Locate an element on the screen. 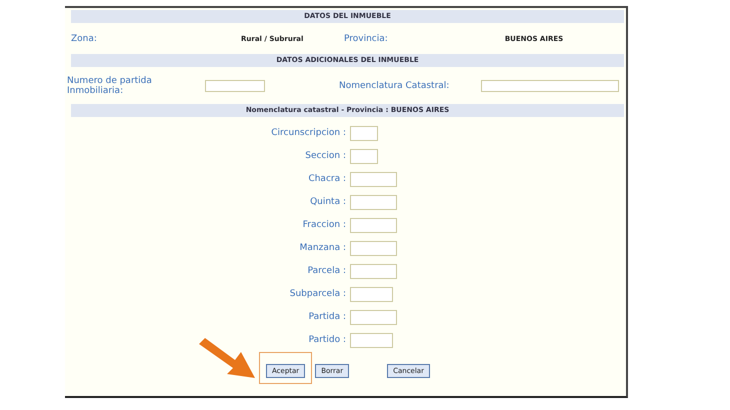 The width and height of the screenshot is (730, 410). field-label: Partido : is located at coordinates (327, 340).